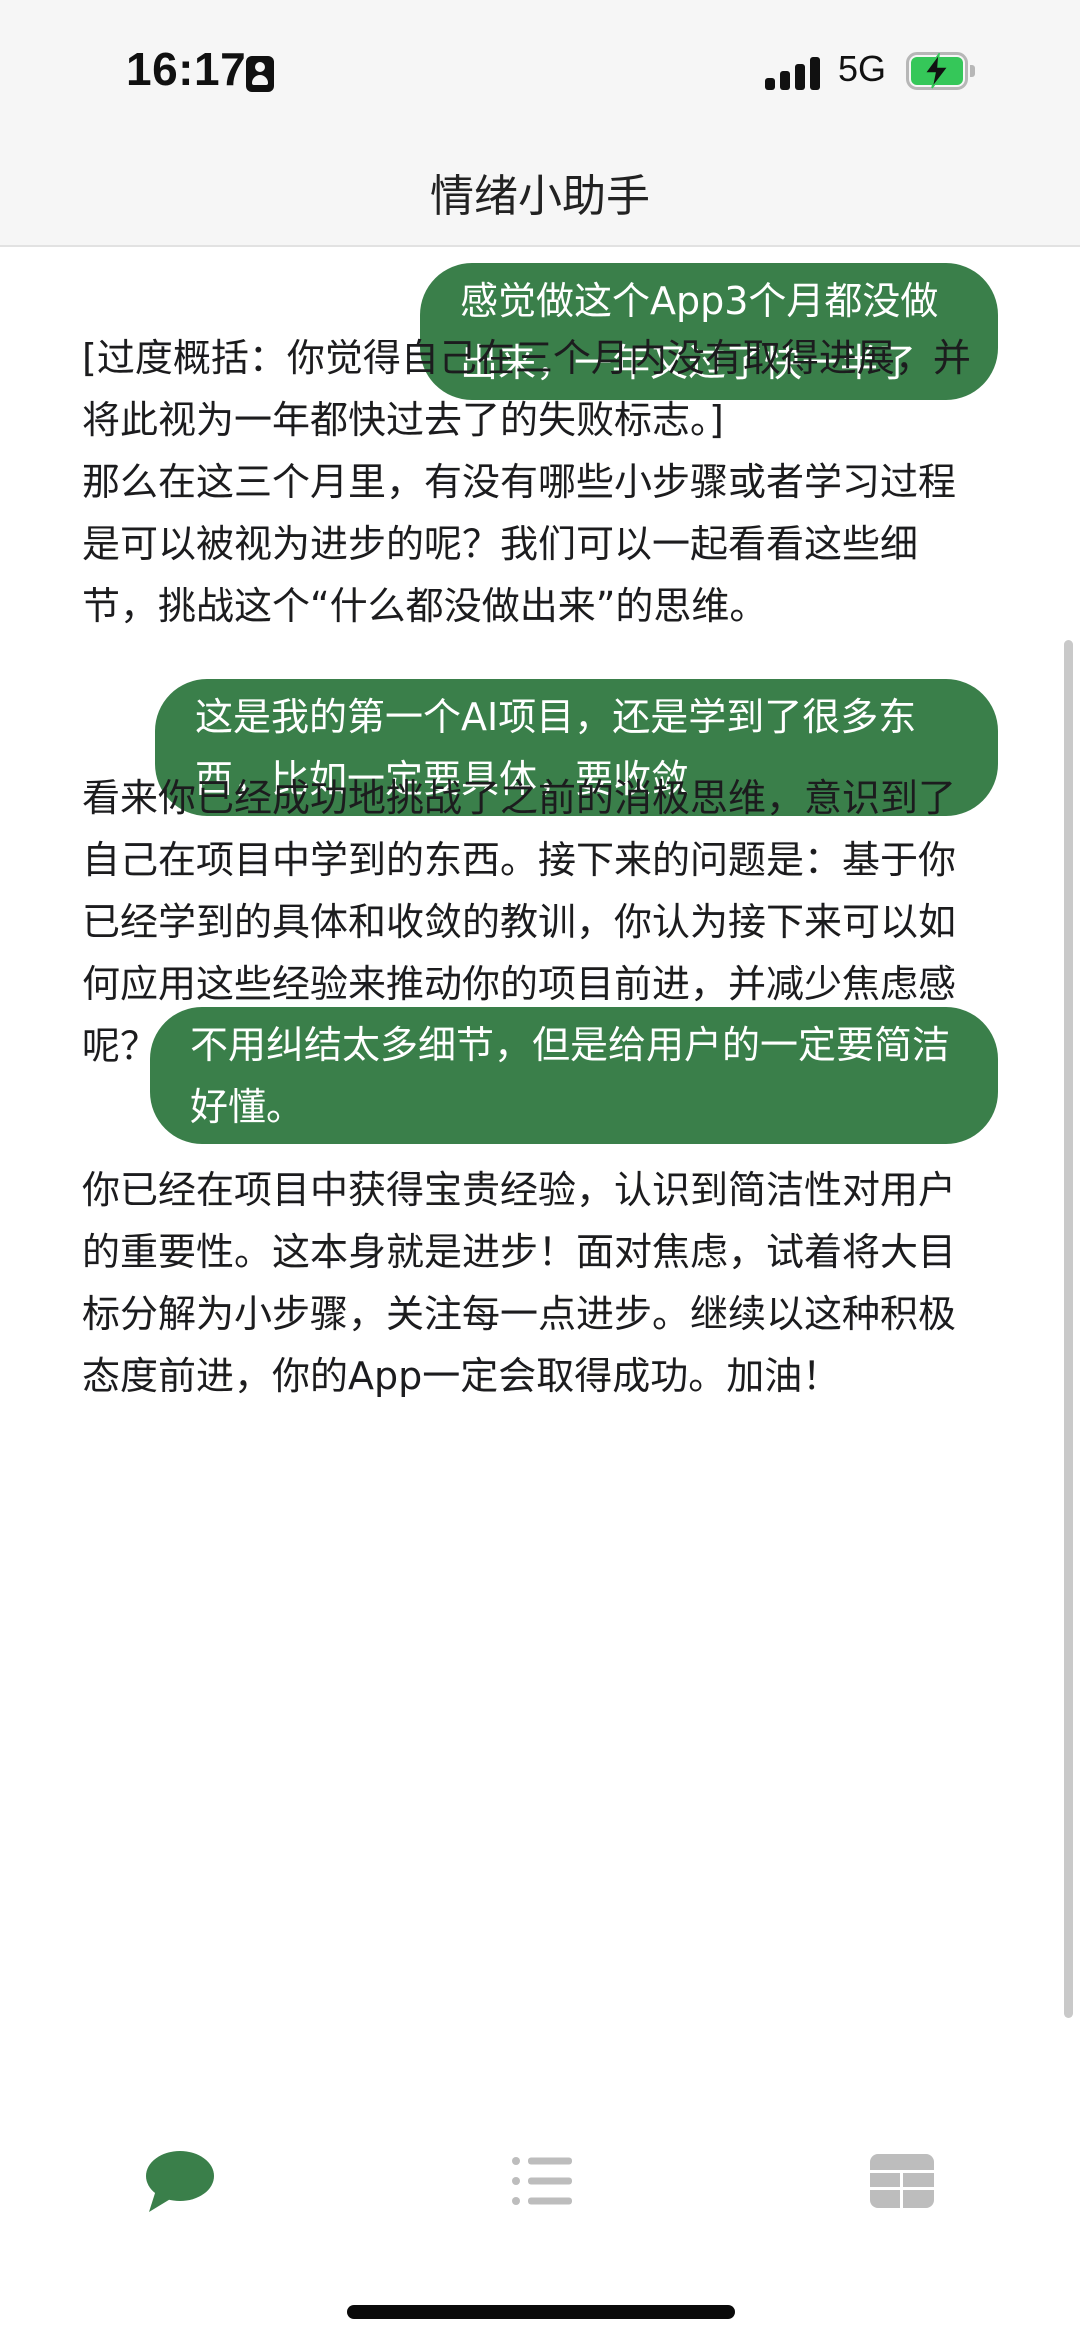 This screenshot has width=1080, height=2341. I want to click on tab-list, so click(540, 2182).